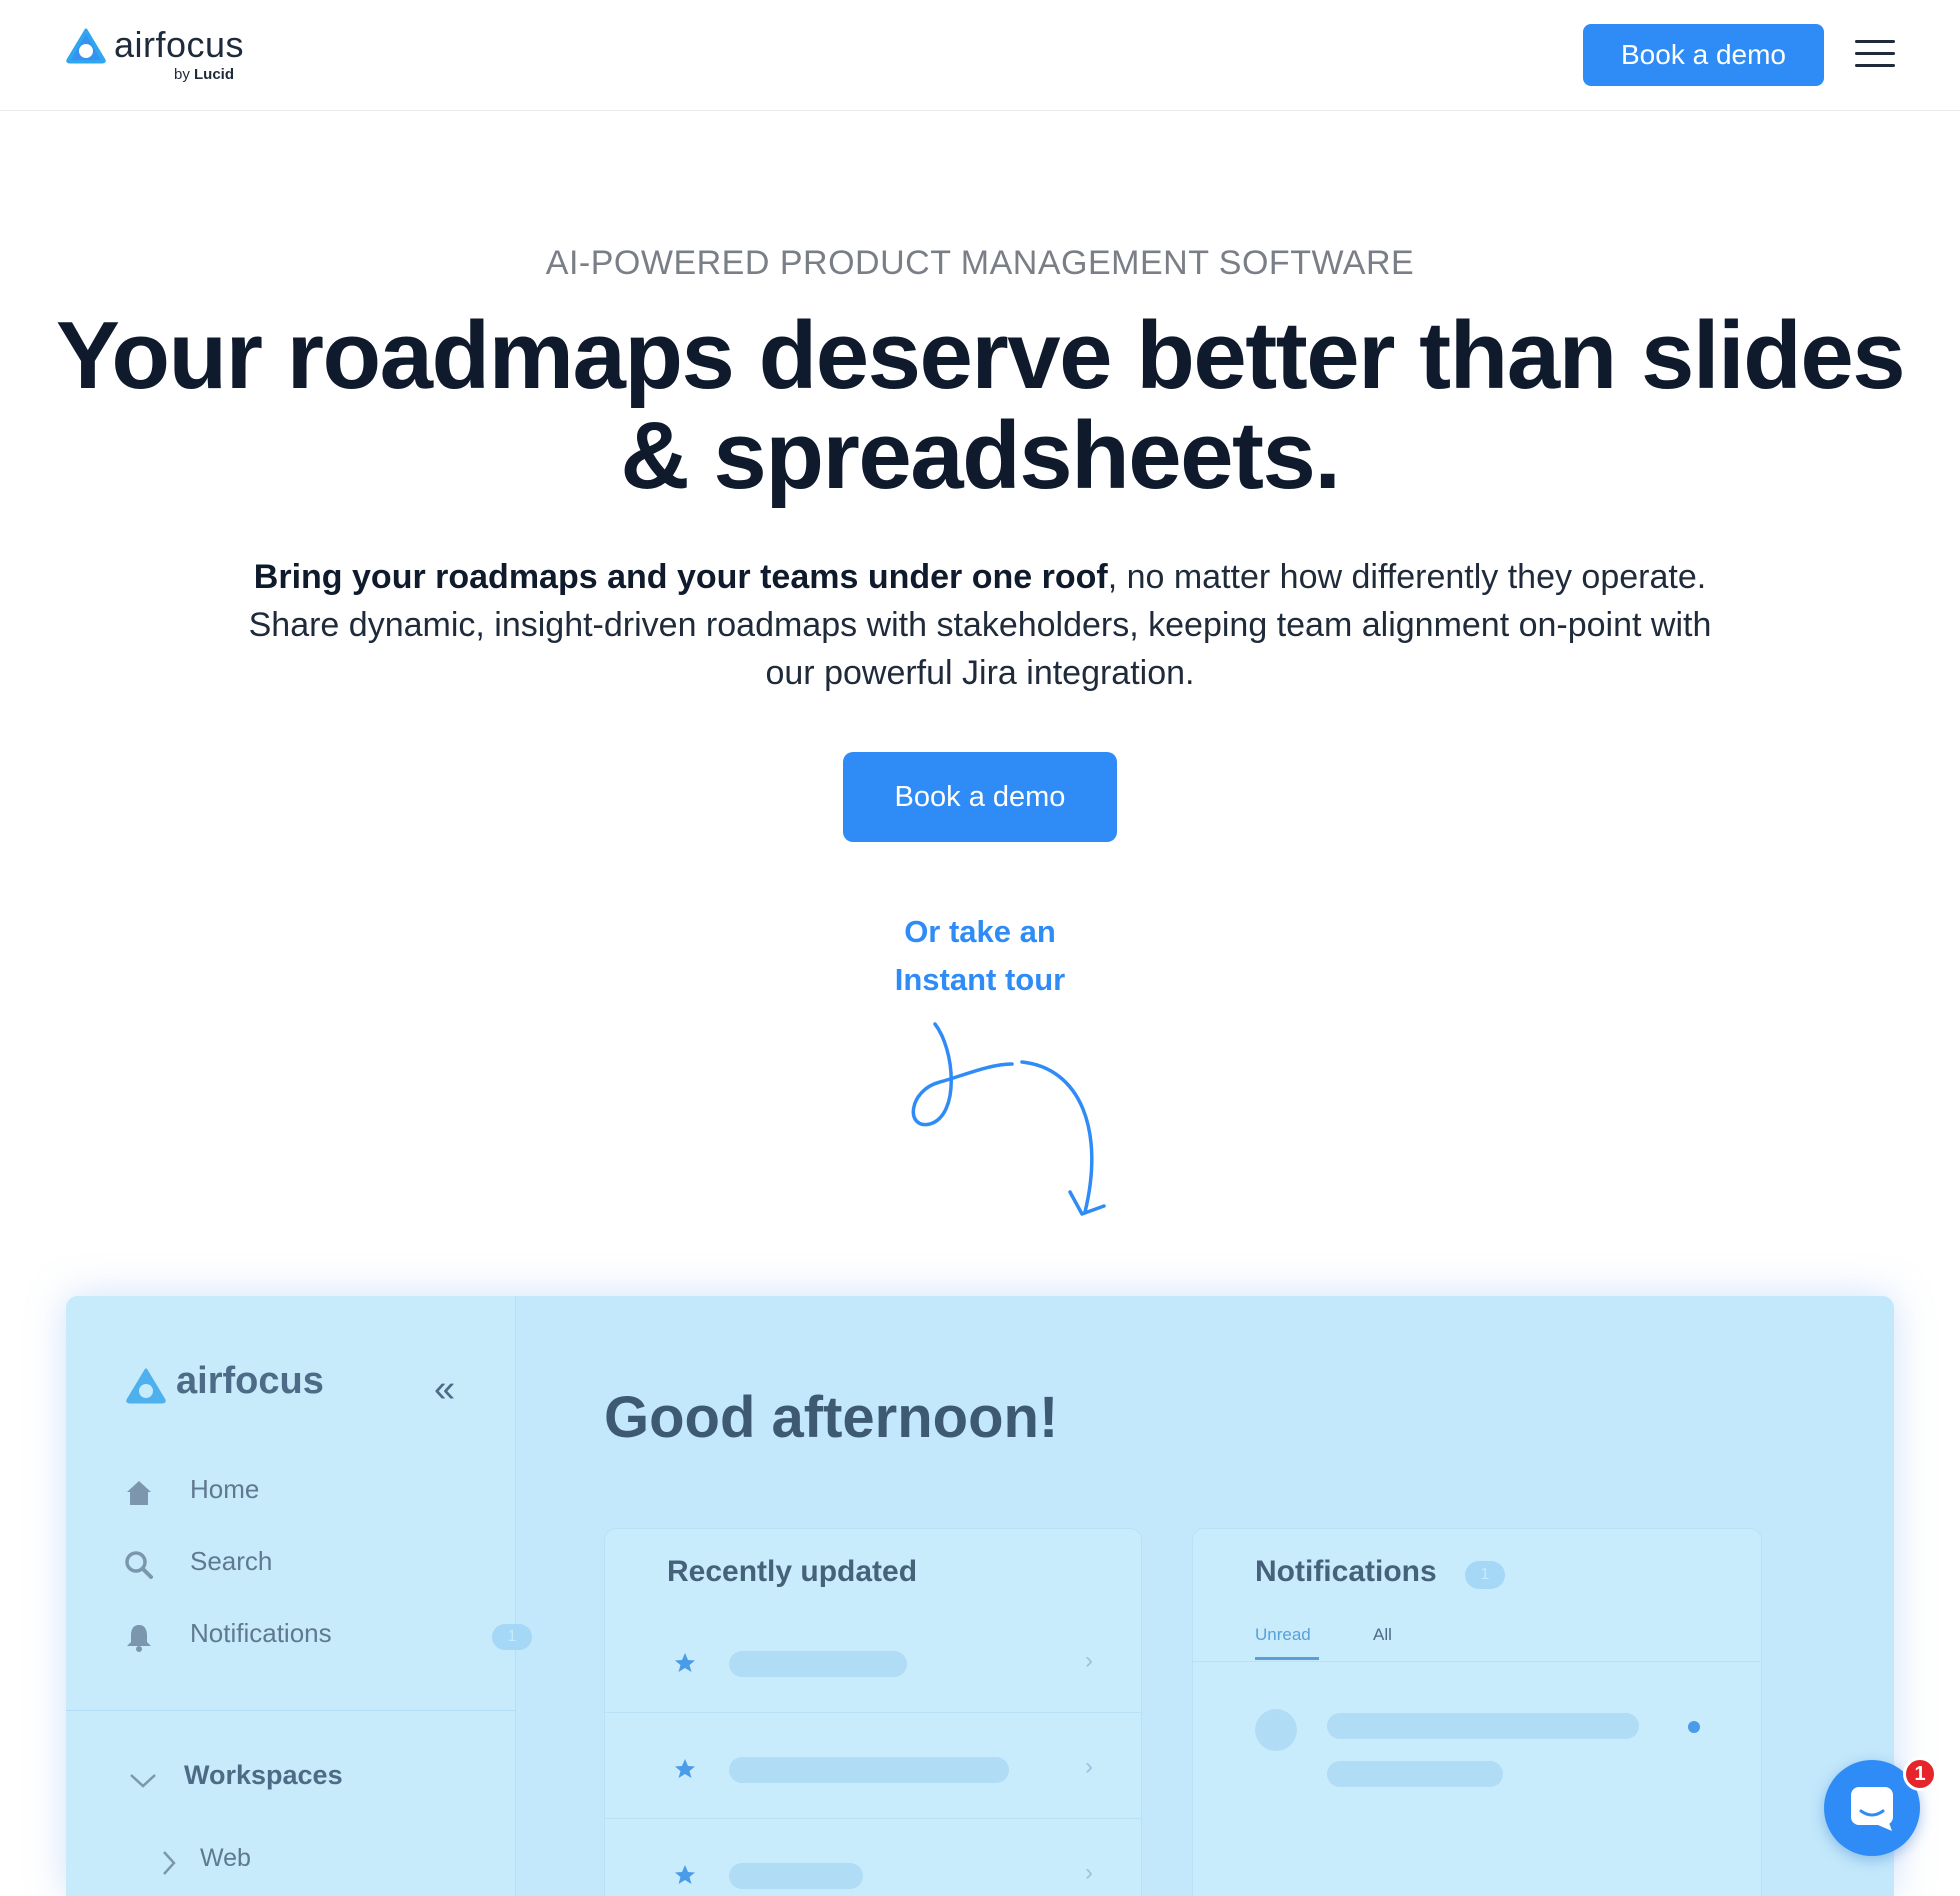 This screenshot has height=1896, width=1960. What do you see at coordinates (139, 1565) in the screenshot?
I see `search-icon` at bounding box center [139, 1565].